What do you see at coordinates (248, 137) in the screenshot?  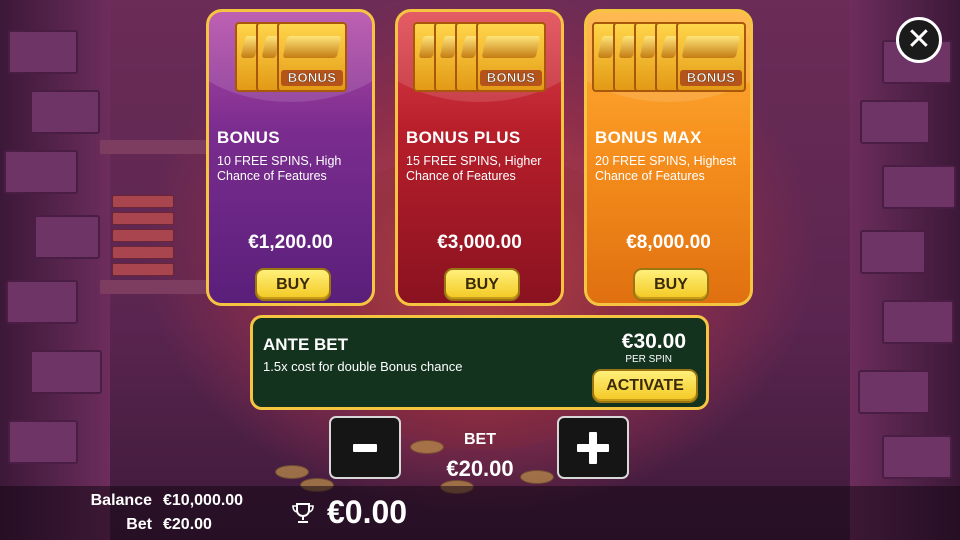 I see `card-title: BONUS` at bounding box center [248, 137].